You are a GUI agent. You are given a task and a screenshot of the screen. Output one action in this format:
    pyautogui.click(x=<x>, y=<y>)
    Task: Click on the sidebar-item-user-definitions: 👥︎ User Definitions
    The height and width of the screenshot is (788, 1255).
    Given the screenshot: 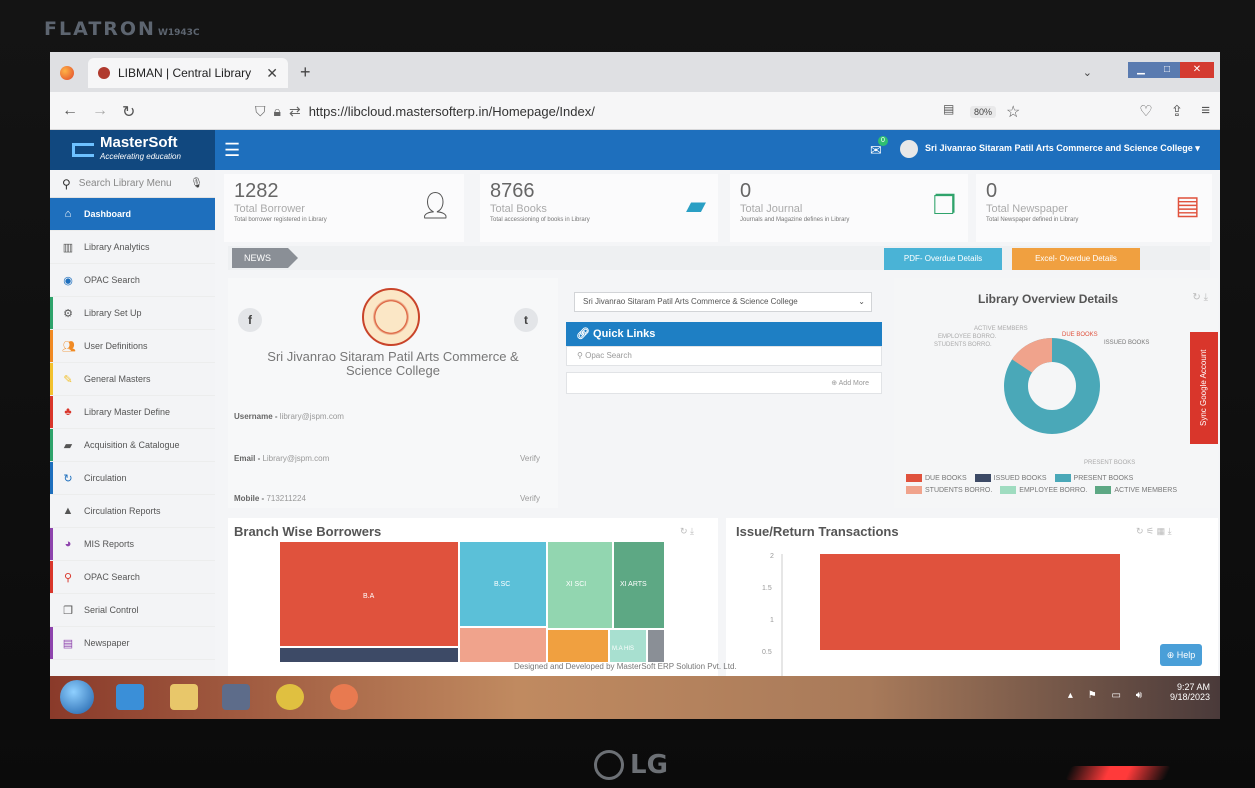 What is the action you would take?
    pyautogui.click(x=132, y=346)
    